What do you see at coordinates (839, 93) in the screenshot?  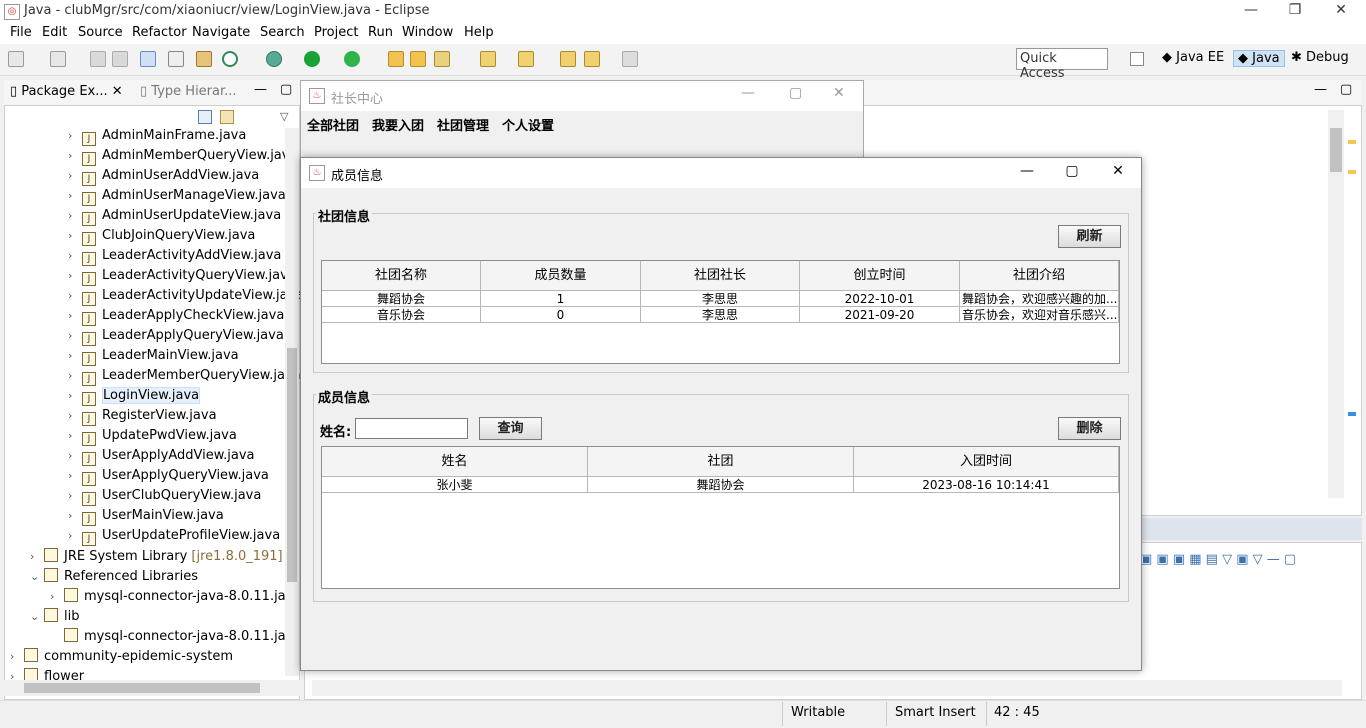 I see `leader-close-icon: ✕` at bounding box center [839, 93].